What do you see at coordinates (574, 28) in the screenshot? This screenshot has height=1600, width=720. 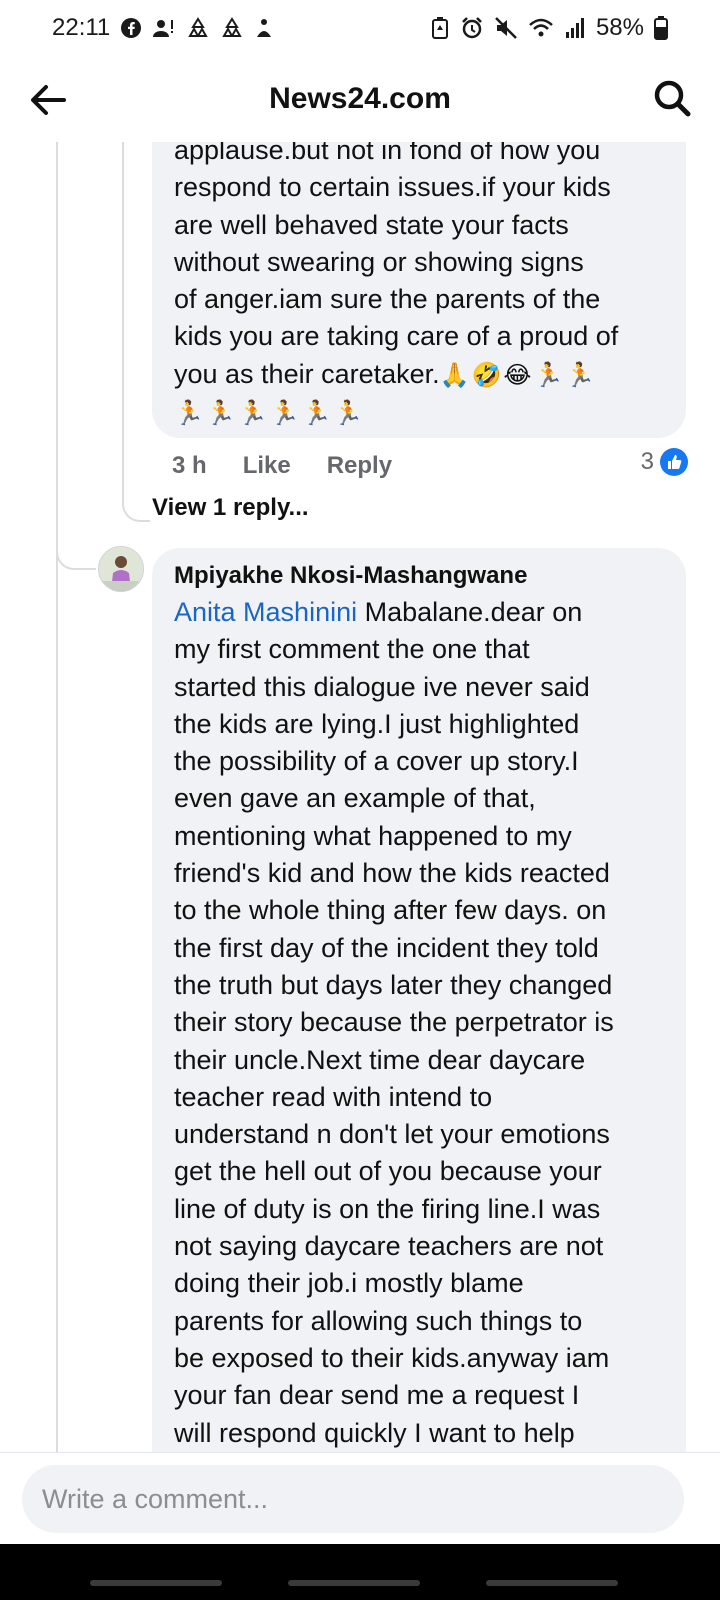 I see `signal-icon` at bounding box center [574, 28].